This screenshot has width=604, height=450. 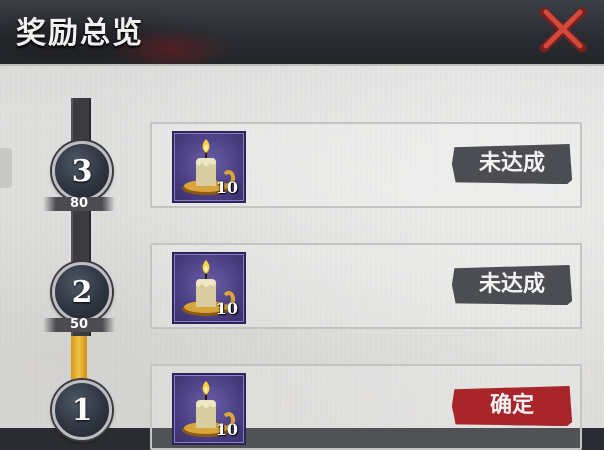 I want to click on reward-row-tier-2: 10 未达成, so click(x=366, y=286).